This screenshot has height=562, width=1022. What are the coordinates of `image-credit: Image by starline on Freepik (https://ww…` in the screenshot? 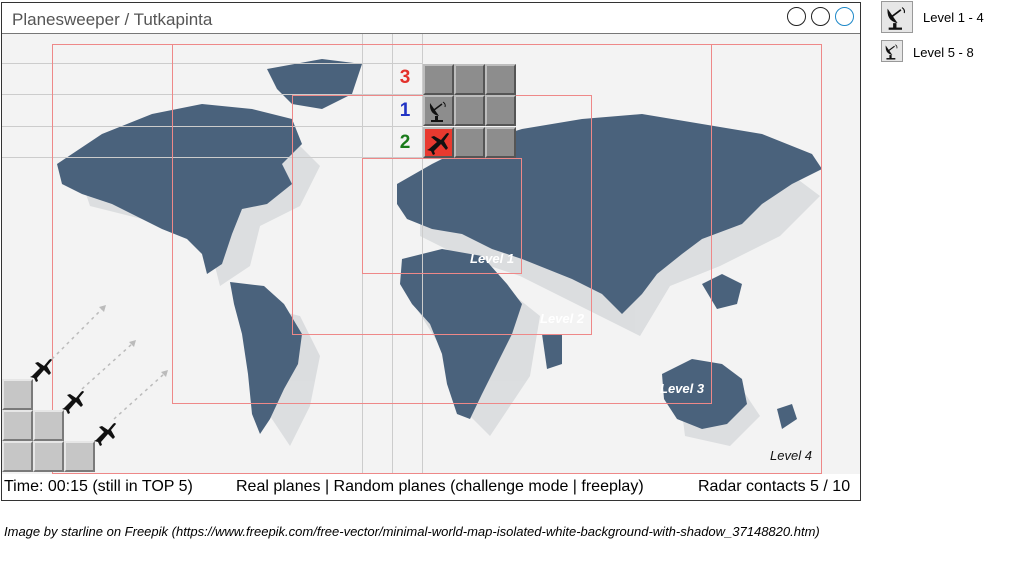 It's located at (412, 531).